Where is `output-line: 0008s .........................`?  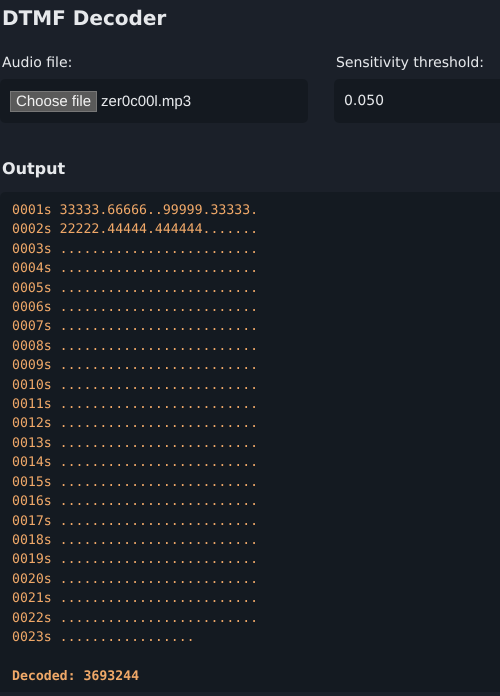
output-line: 0008s ......................... is located at coordinates (136, 347).